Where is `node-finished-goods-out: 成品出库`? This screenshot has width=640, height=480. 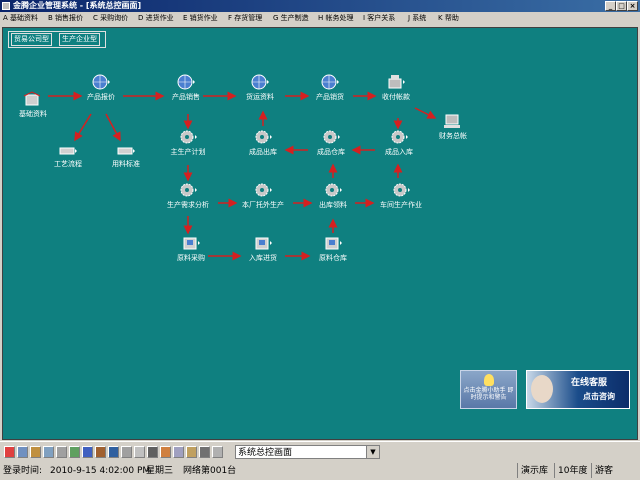
node-finished-goods-out: 成品出库 is located at coordinates (263, 142).